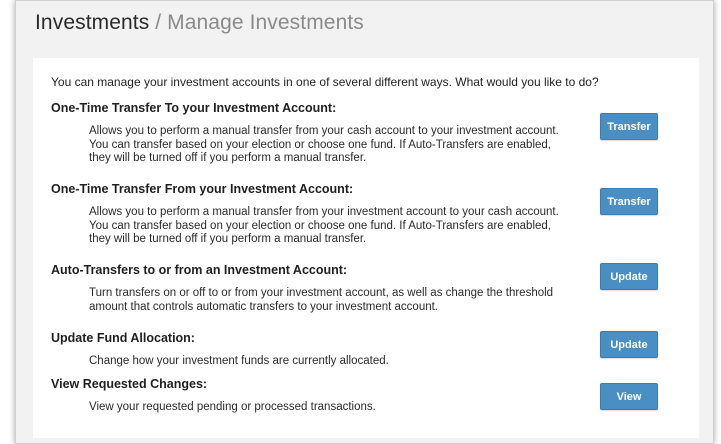 This screenshot has width=721, height=444. What do you see at coordinates (629, 276) in the screenshot?
I see `auto-transfers-update-button: Update` at bounding box center [629, 276].